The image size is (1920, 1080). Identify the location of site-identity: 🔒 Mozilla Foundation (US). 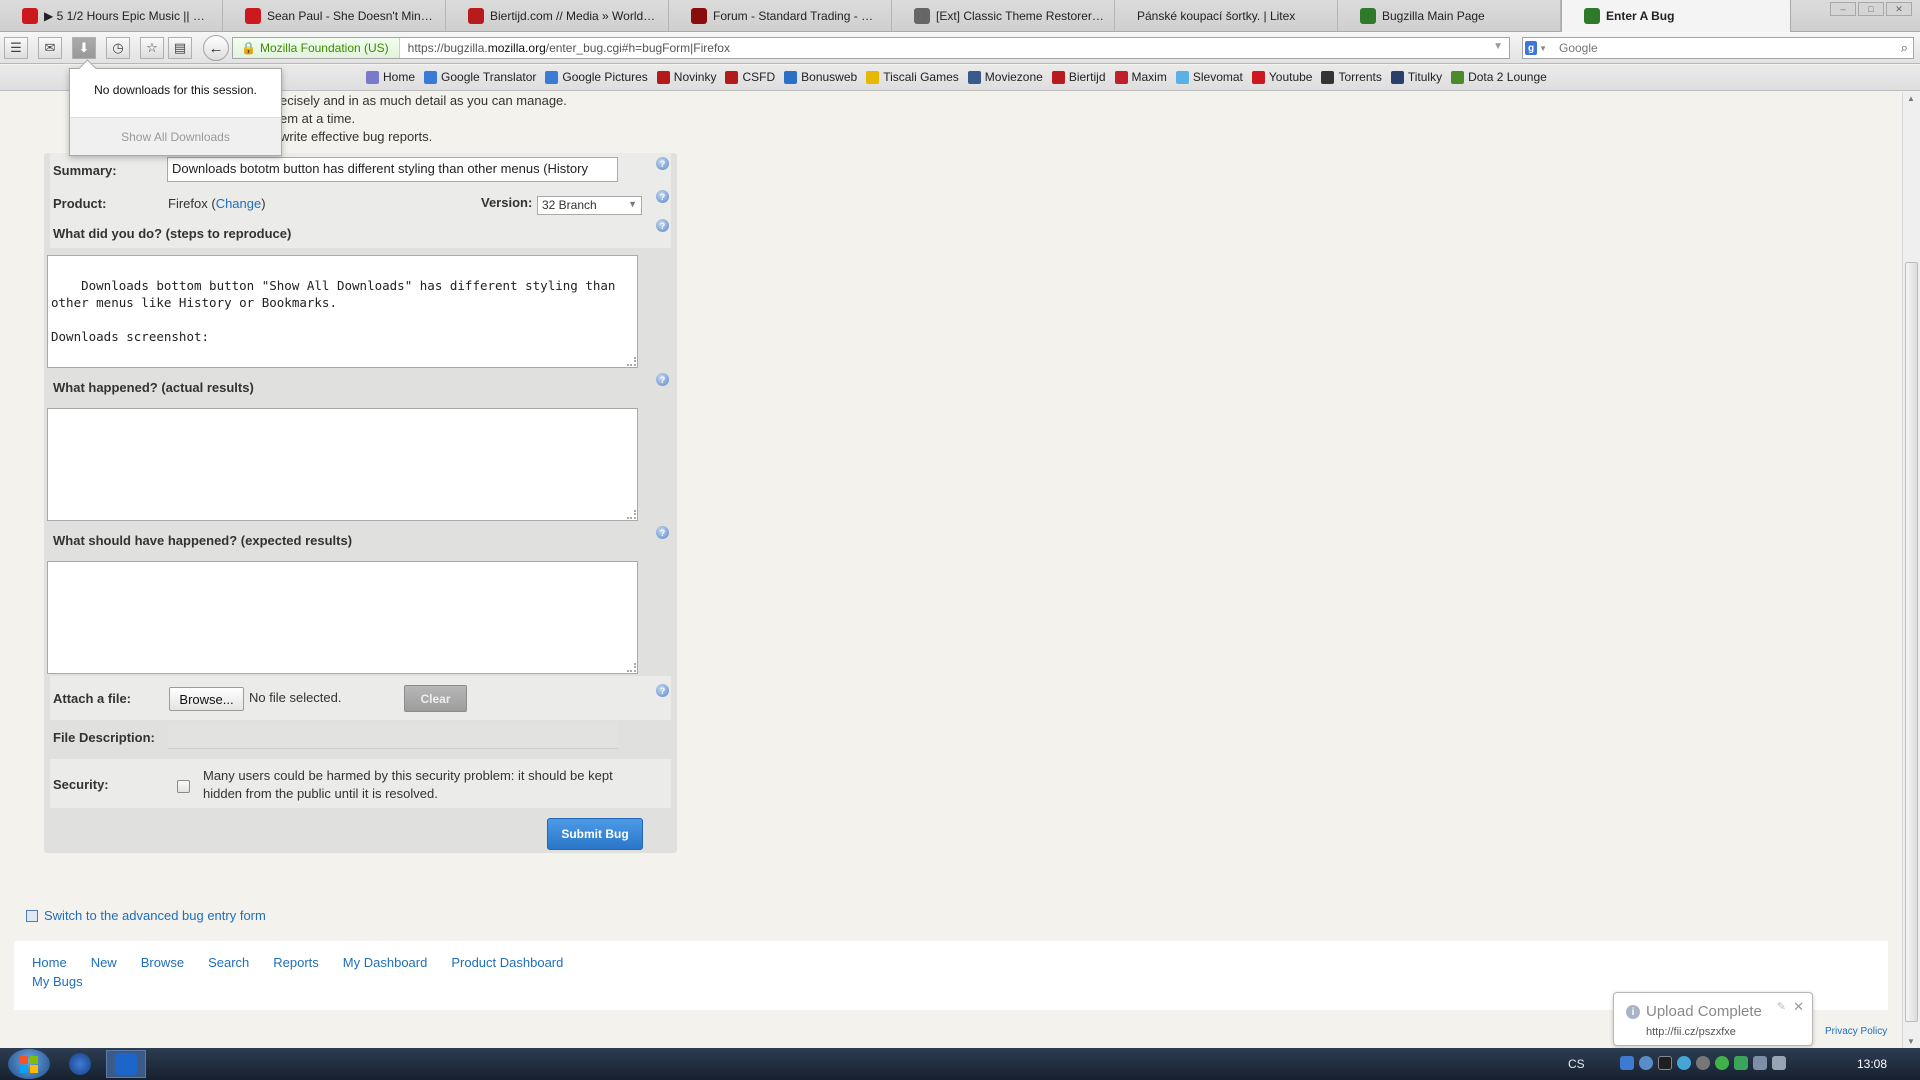
(316, 48).